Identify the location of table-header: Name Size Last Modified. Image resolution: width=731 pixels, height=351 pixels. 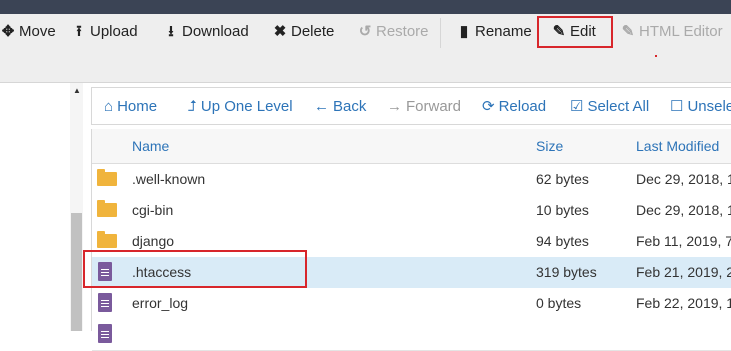
(411, 146).